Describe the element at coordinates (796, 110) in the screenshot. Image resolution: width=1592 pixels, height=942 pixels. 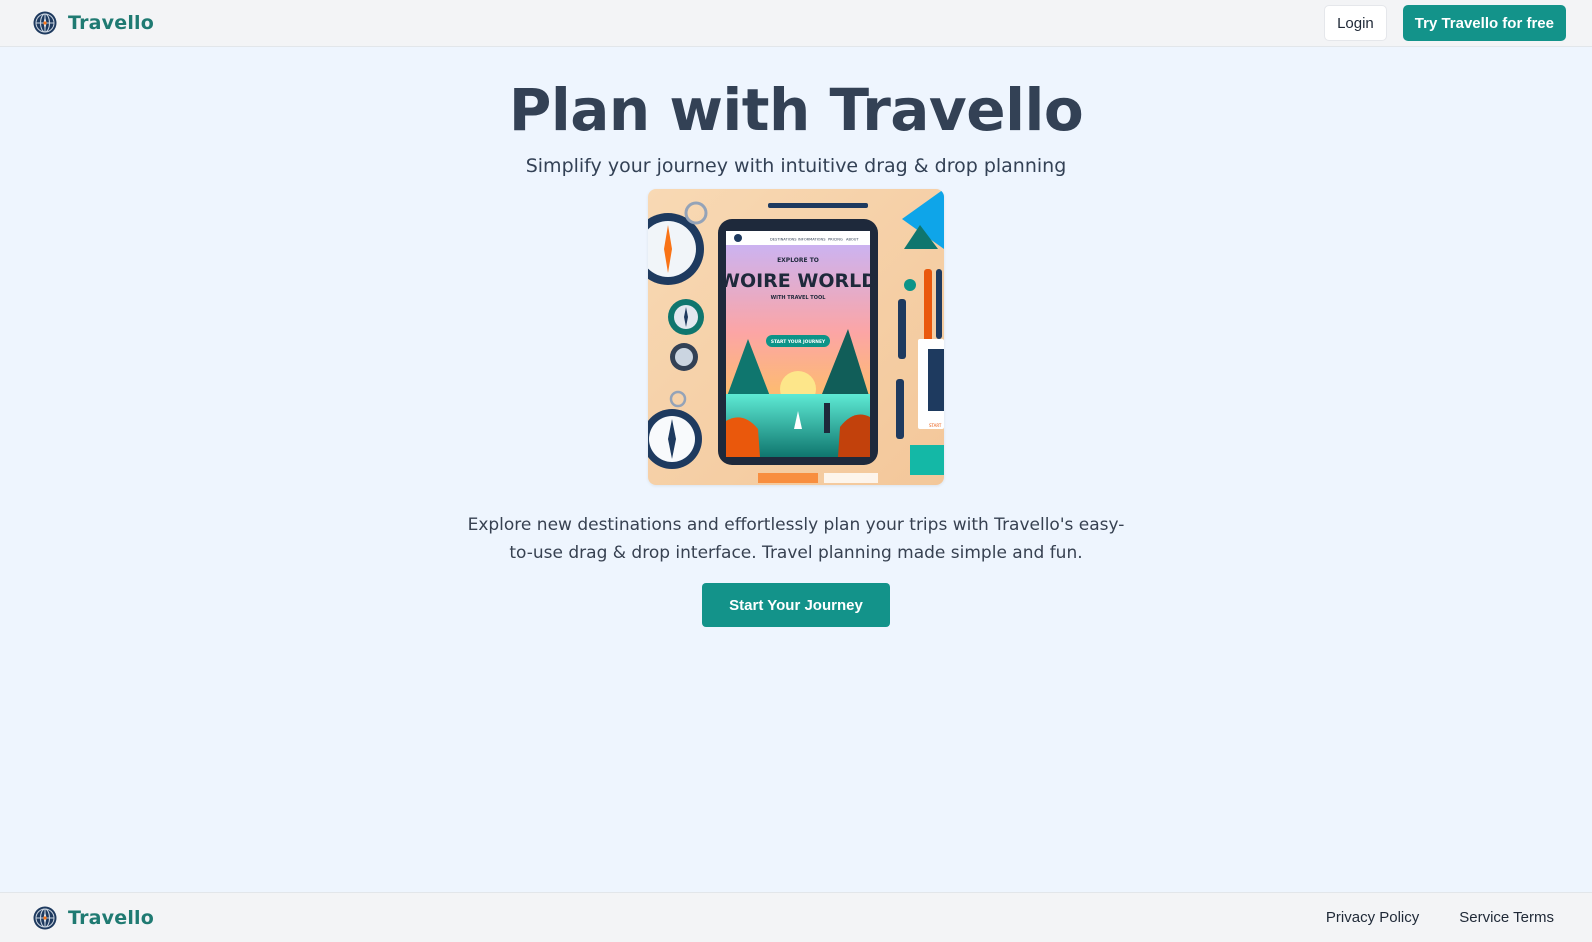
I see `hero-title: Plan with Travello` at that location.